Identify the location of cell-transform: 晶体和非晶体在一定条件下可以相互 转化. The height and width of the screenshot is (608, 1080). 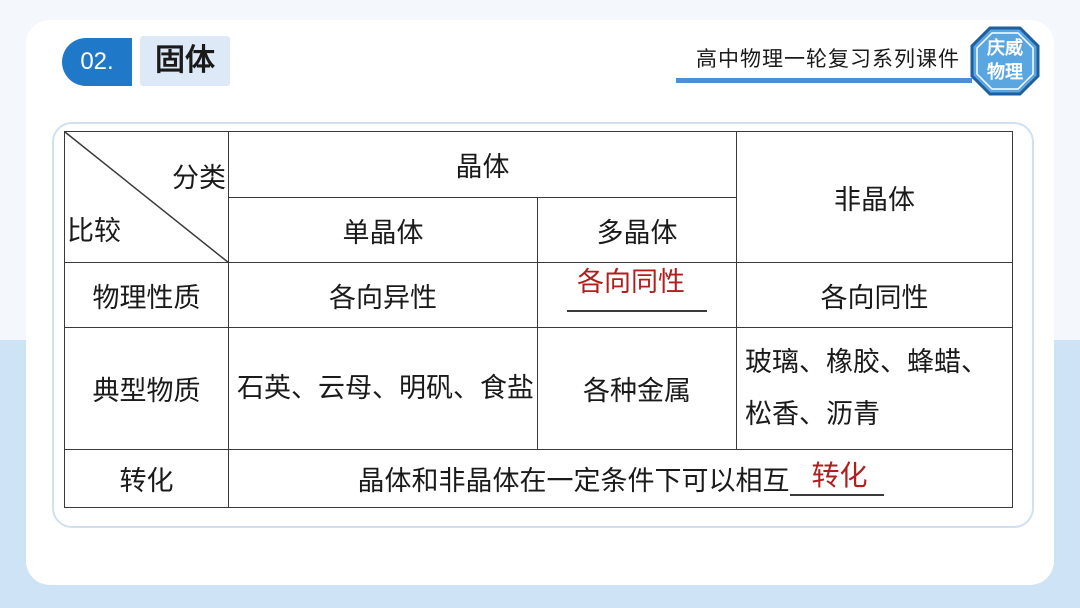
(620, 478).